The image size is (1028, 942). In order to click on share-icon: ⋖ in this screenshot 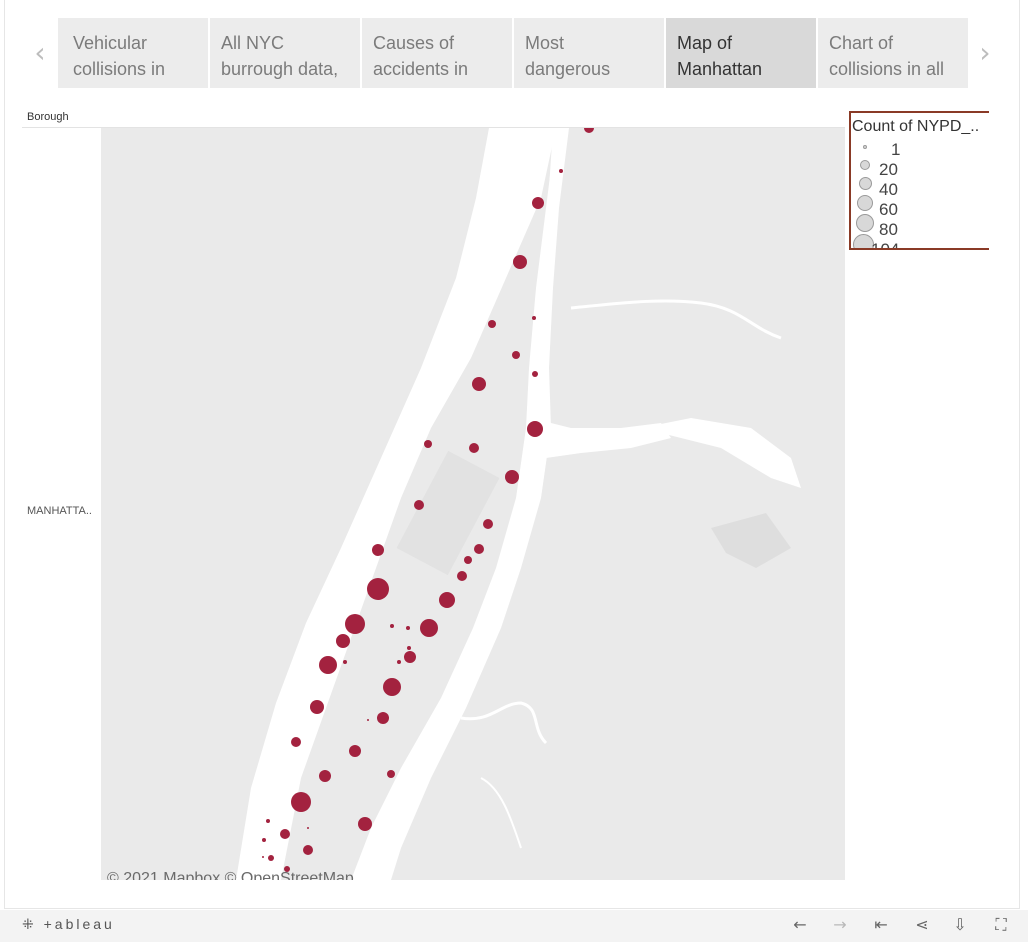, I will do `click(922, 924)`.